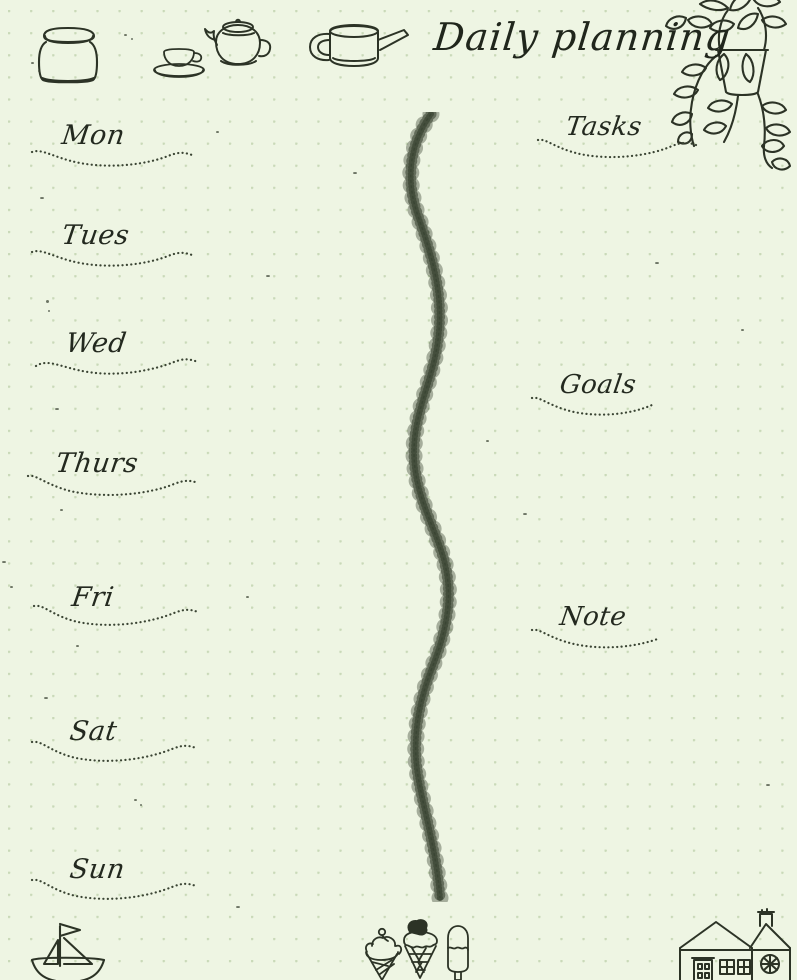 The image size is (797, 980). Describe the element at coordinates (735, 944) in the screenshot. I see `house-doodle` at that location.